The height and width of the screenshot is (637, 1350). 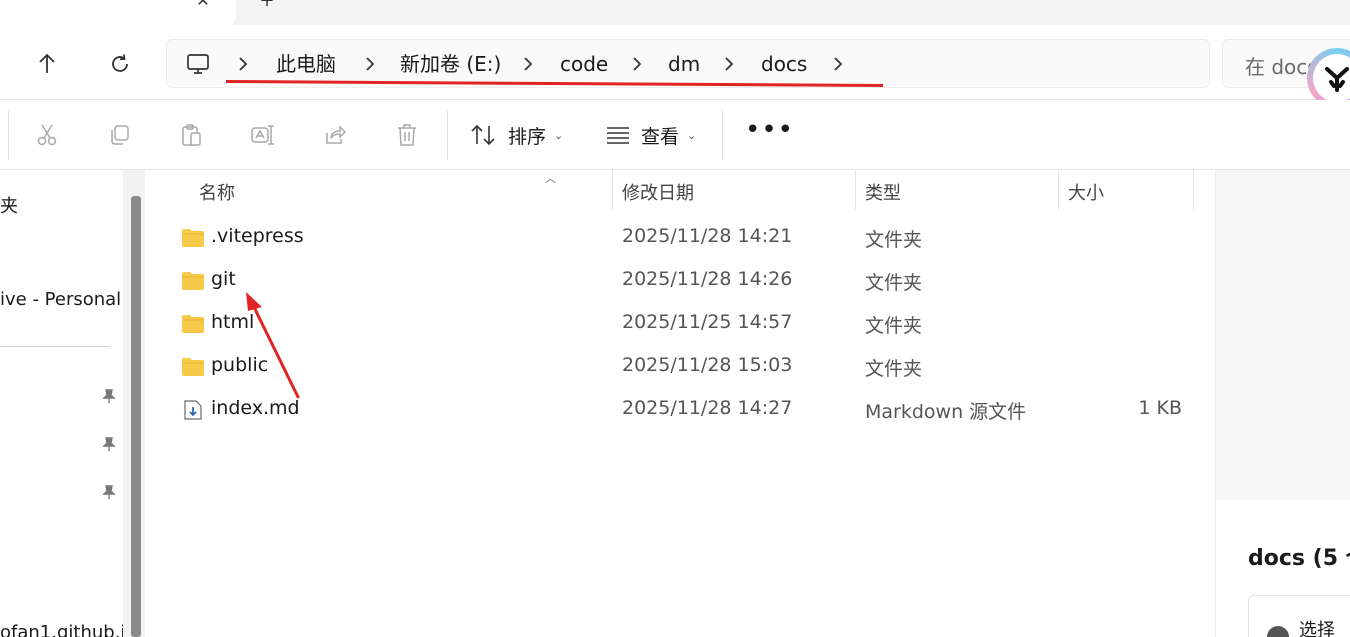 What do you see at coordinates (450, 64) in the screenshot?
I see `breadcrumb-drive-e: 新加卷 (E:)` at bounding box center [450, 64].